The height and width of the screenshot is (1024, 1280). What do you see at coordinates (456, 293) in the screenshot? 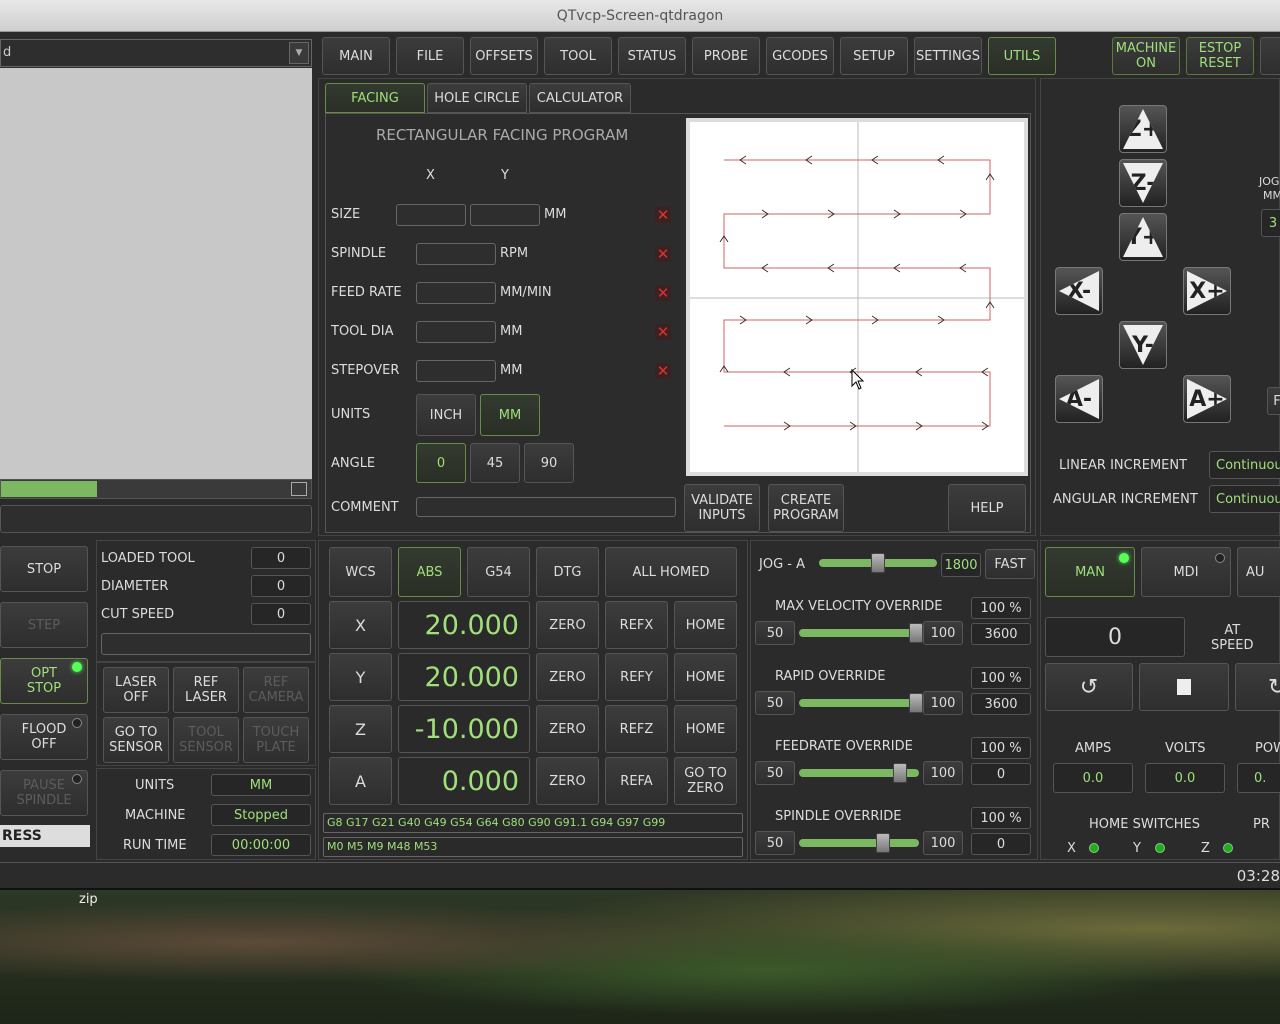
I see `feed-rate-input` at bounding box center [456, 293].